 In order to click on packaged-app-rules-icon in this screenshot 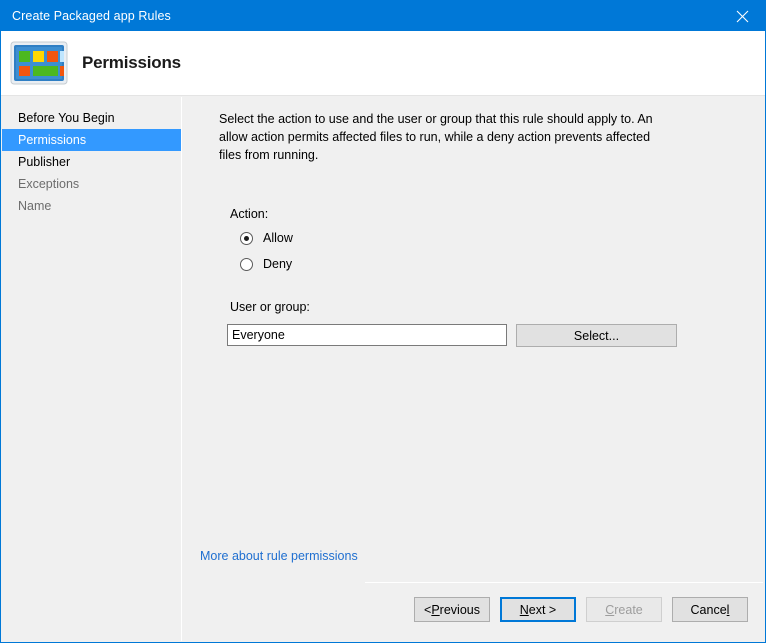, I will do `click(39, 63)`.